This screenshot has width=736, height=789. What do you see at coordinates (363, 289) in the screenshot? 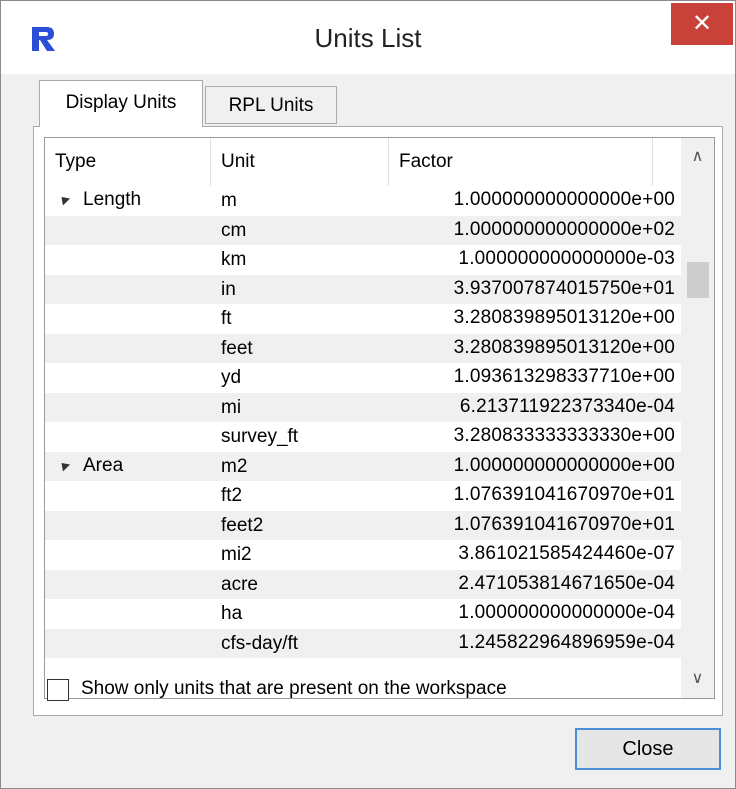
I see `table-row: in 3.937007874015750e+01` at bounding box center [363, 289].